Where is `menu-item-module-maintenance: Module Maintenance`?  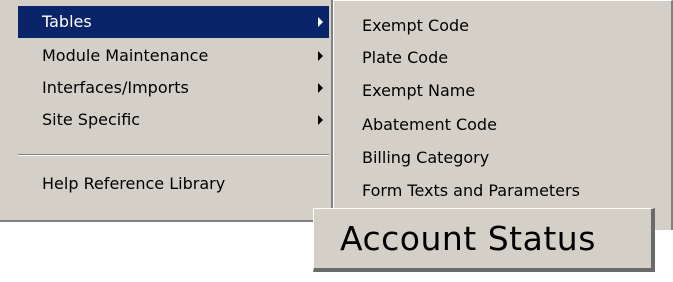
menu-item-module-maintenance: Module Maintenance is located at coordinates (173, 56).